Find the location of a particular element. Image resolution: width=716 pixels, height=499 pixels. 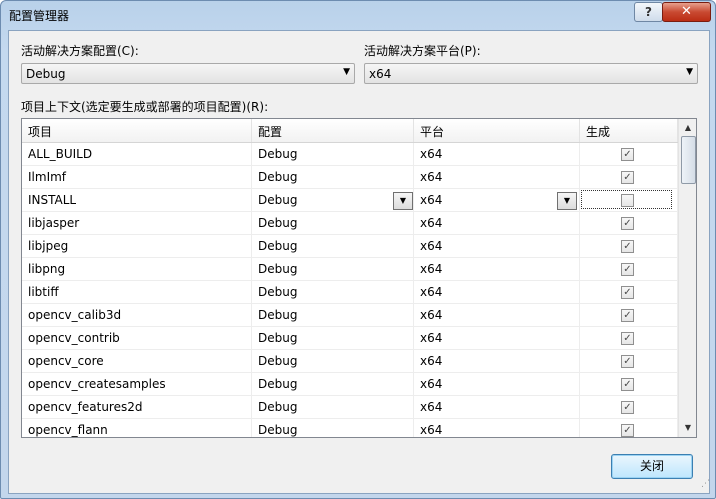

close-button: 关闭 is located at coordinates (652, 466).